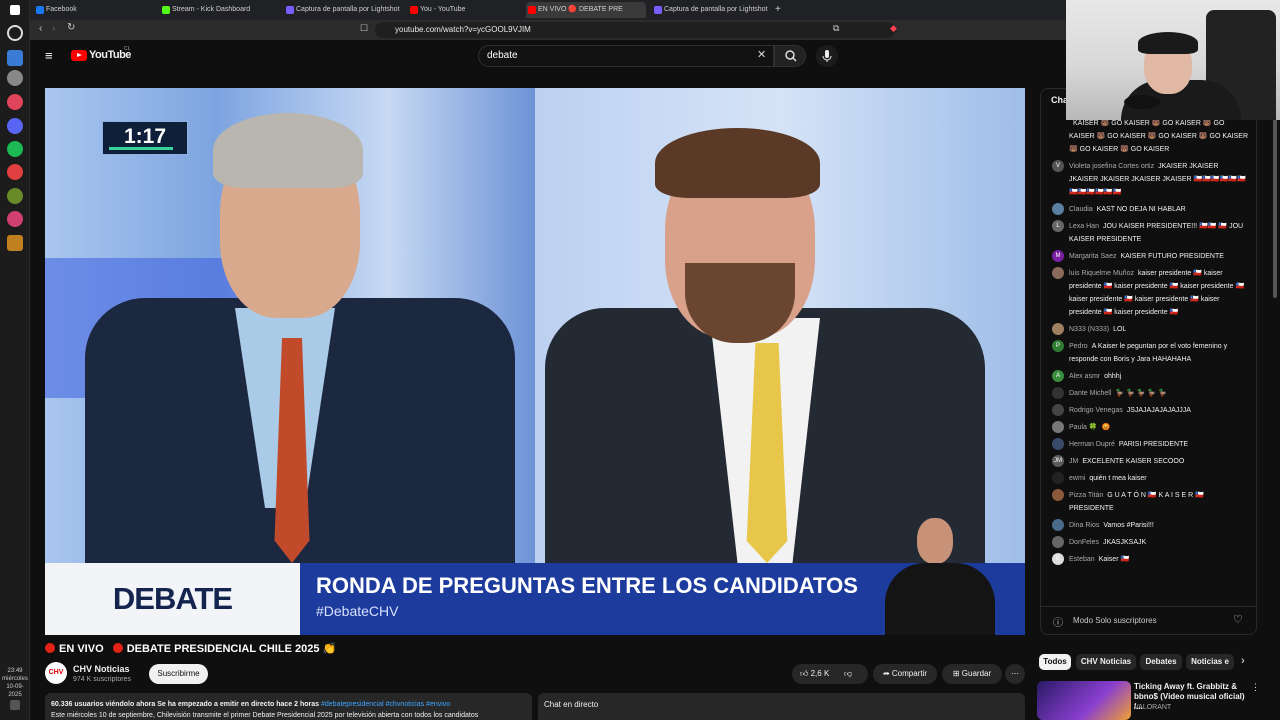  What do you see at coordinates (1149, 444) in the screenshot?
I see `chat-message: Herman Dupré PARISI PRESIDENTE` at bounding box center [1149, 444].